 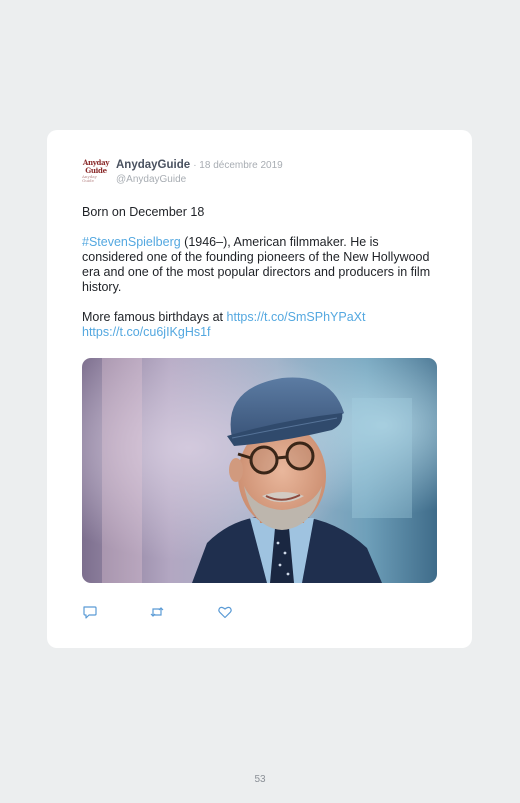 What do you see at coordinates (182, 612) in the screenshot?
I see `tweet-actions` at bounding box center [182, 612].